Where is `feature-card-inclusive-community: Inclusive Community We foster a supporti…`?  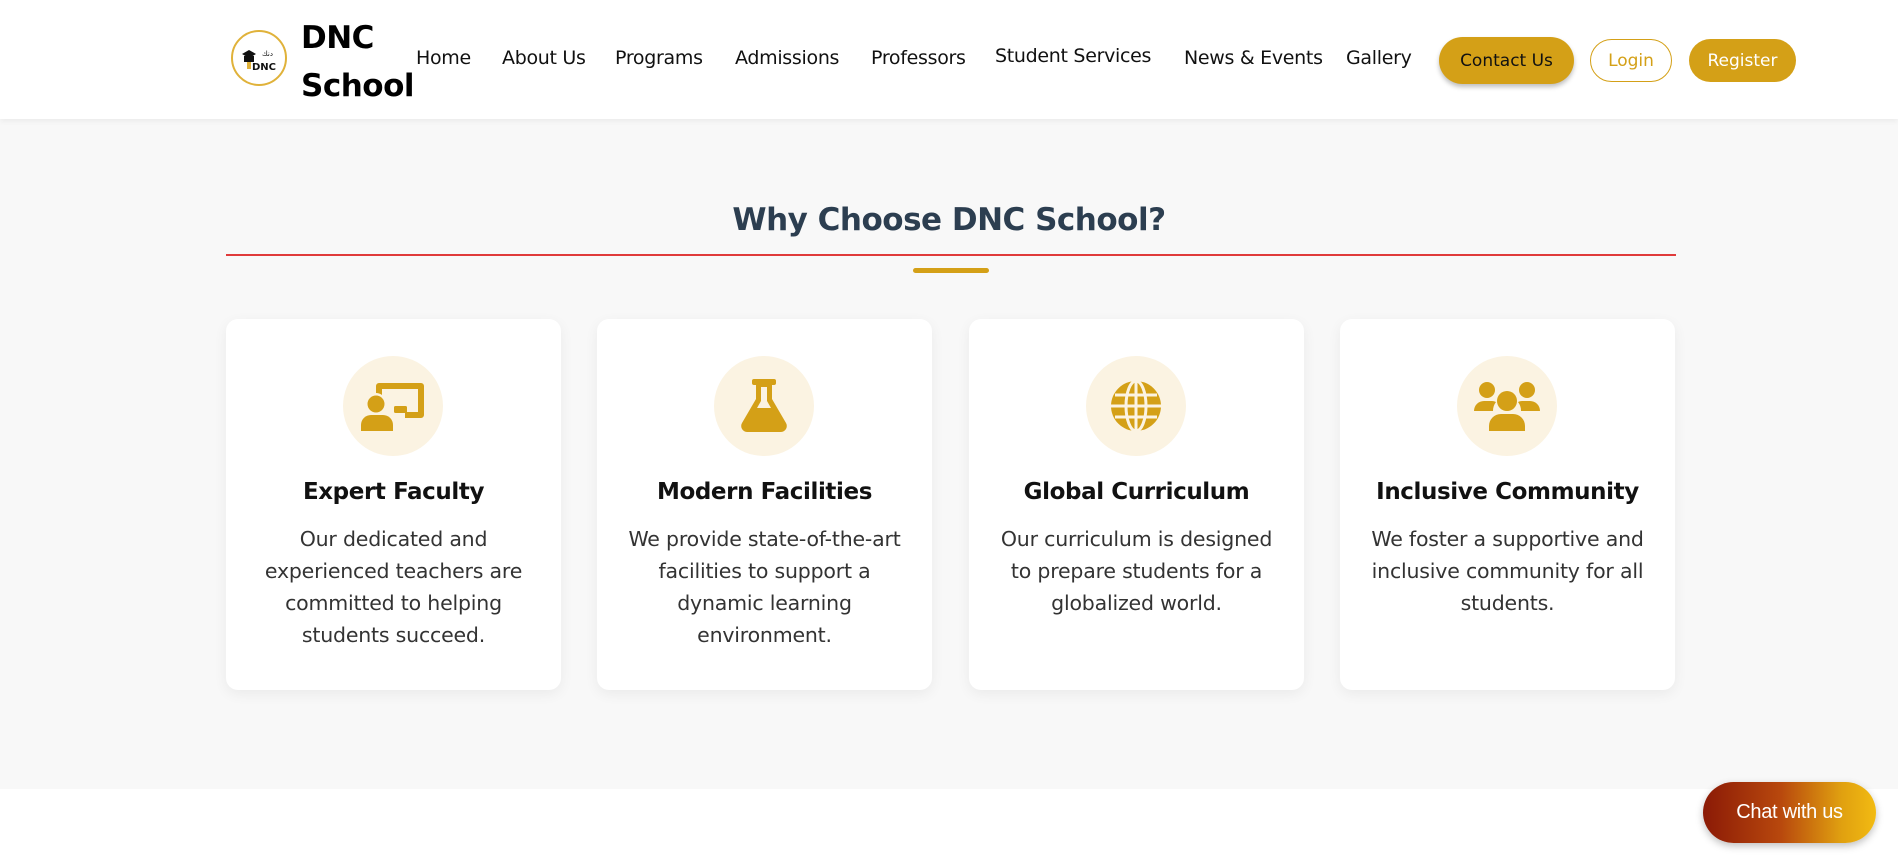 feature-card-inclusive-community: Inclusive Community We foster a supporti… is located at coordinates (1507, 504).